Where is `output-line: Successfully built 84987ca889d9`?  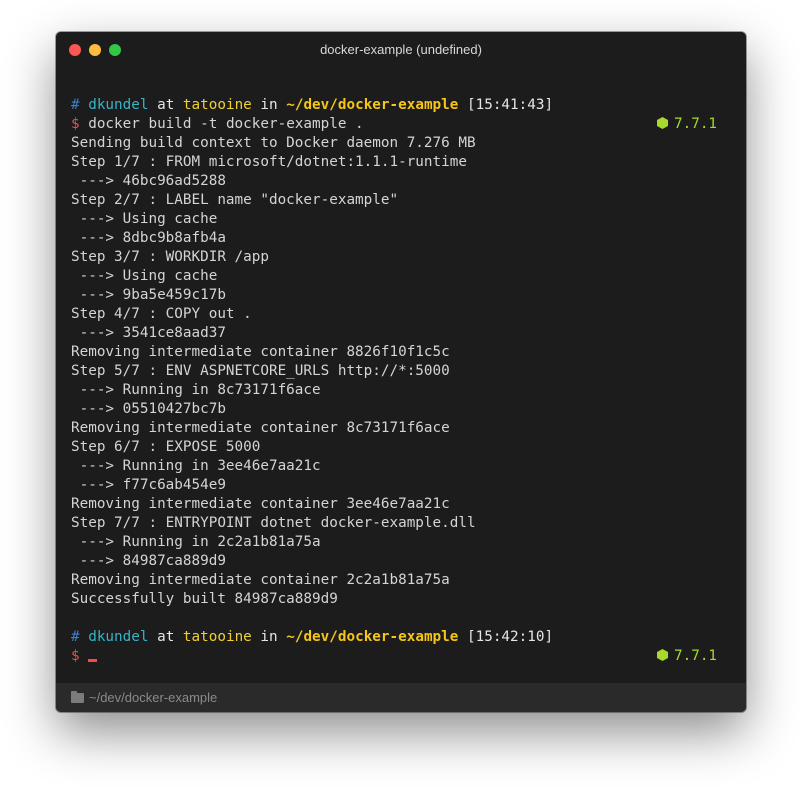
output-line: Successfully built 84987ca889d9 is located at coordinates (204, 599).